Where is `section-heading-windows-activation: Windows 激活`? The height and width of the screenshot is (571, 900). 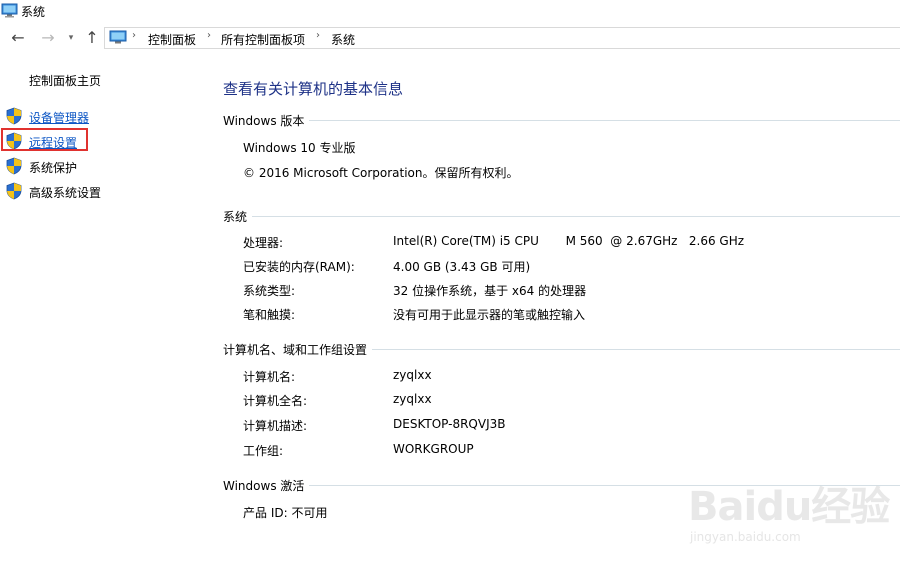 section-heading-windows-activation: Windows 激活 is located at coordinates (264, 486).